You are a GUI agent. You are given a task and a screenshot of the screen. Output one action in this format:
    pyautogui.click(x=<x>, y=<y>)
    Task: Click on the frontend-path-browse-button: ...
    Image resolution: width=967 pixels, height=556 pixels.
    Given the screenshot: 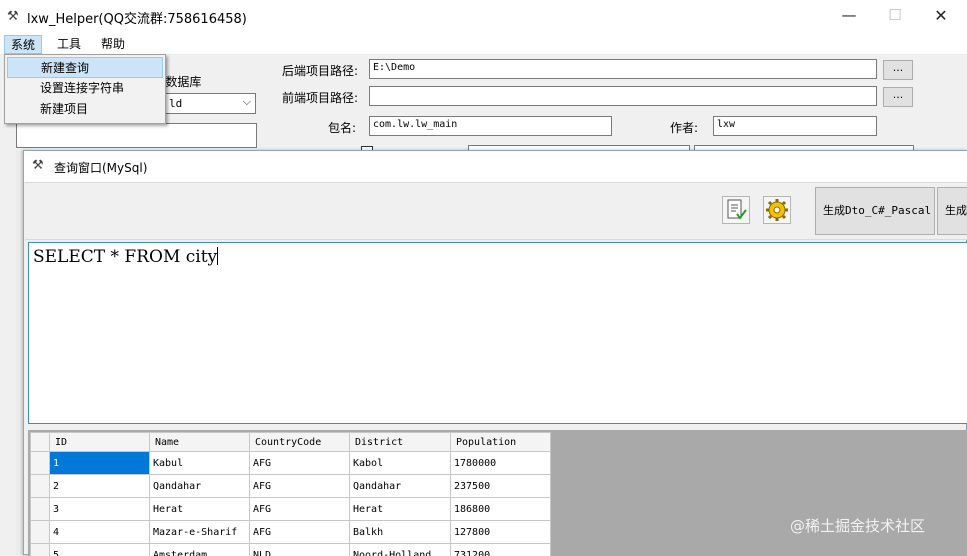 What is the action you would take?
    pyautogui.click(x=898, y=97)
    